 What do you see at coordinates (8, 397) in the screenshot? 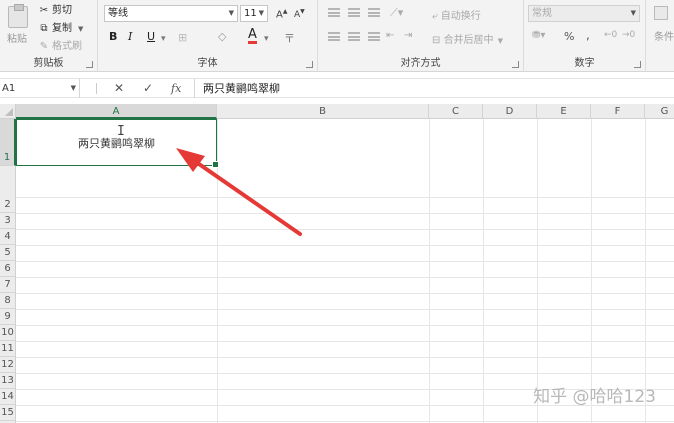
I see `row-header-14: 14` at bounding box center [8, 397].